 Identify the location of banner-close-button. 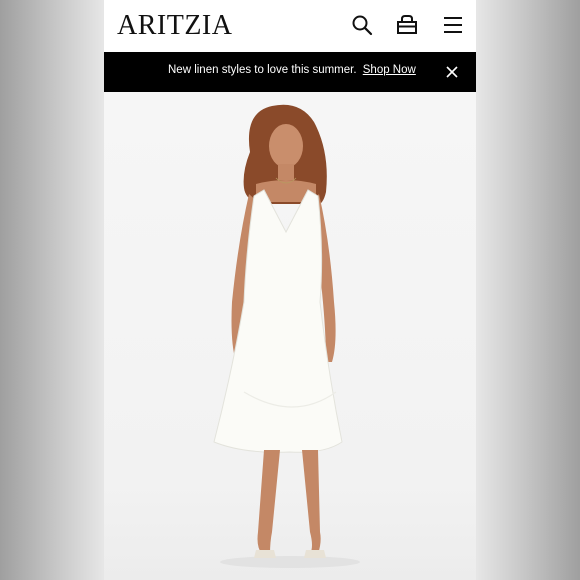
(452, 72).